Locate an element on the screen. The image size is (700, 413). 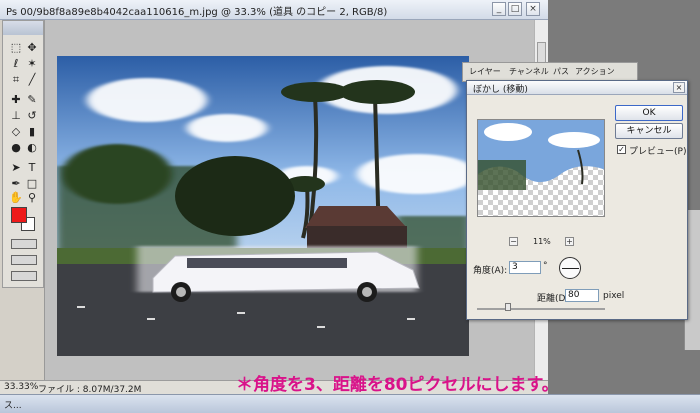
marquee-tool-icon: ⬚ is located at coordinates (16, 48).